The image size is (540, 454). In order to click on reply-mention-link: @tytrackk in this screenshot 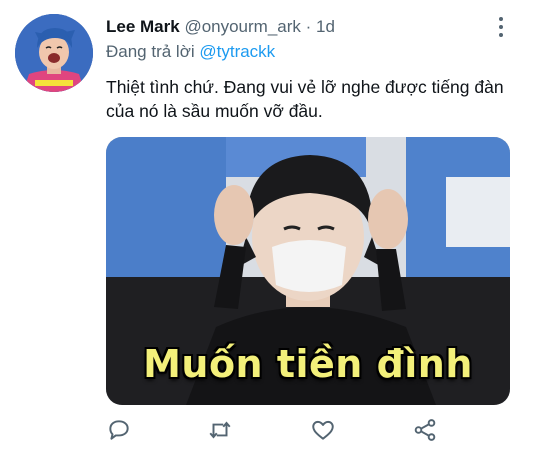, I will do `click(237, 51)`.